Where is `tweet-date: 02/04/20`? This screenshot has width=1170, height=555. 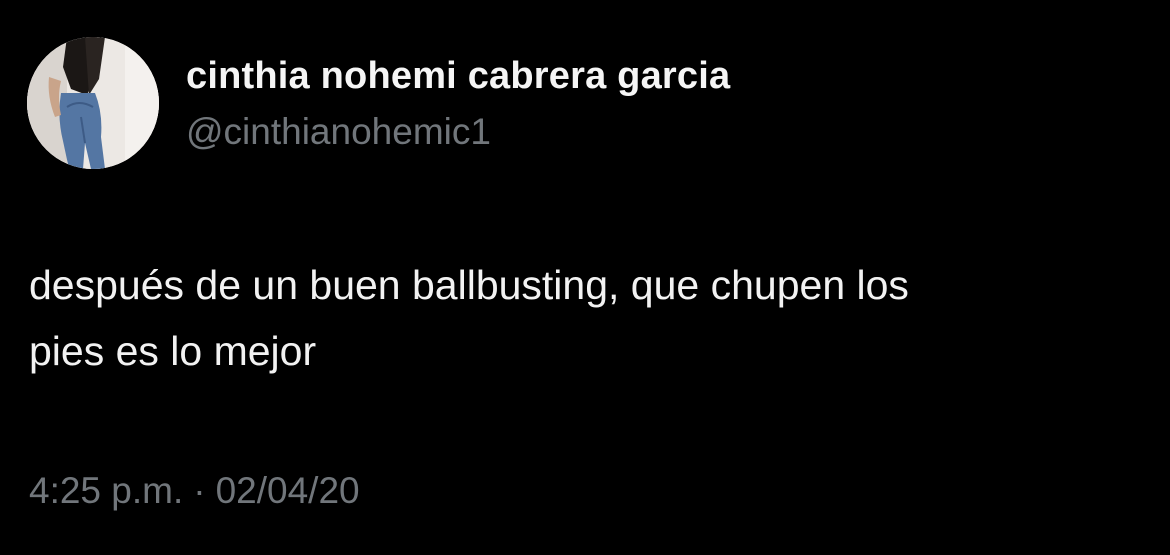 tweet-date: 02/04/20 is located at coordinates (288, 490).